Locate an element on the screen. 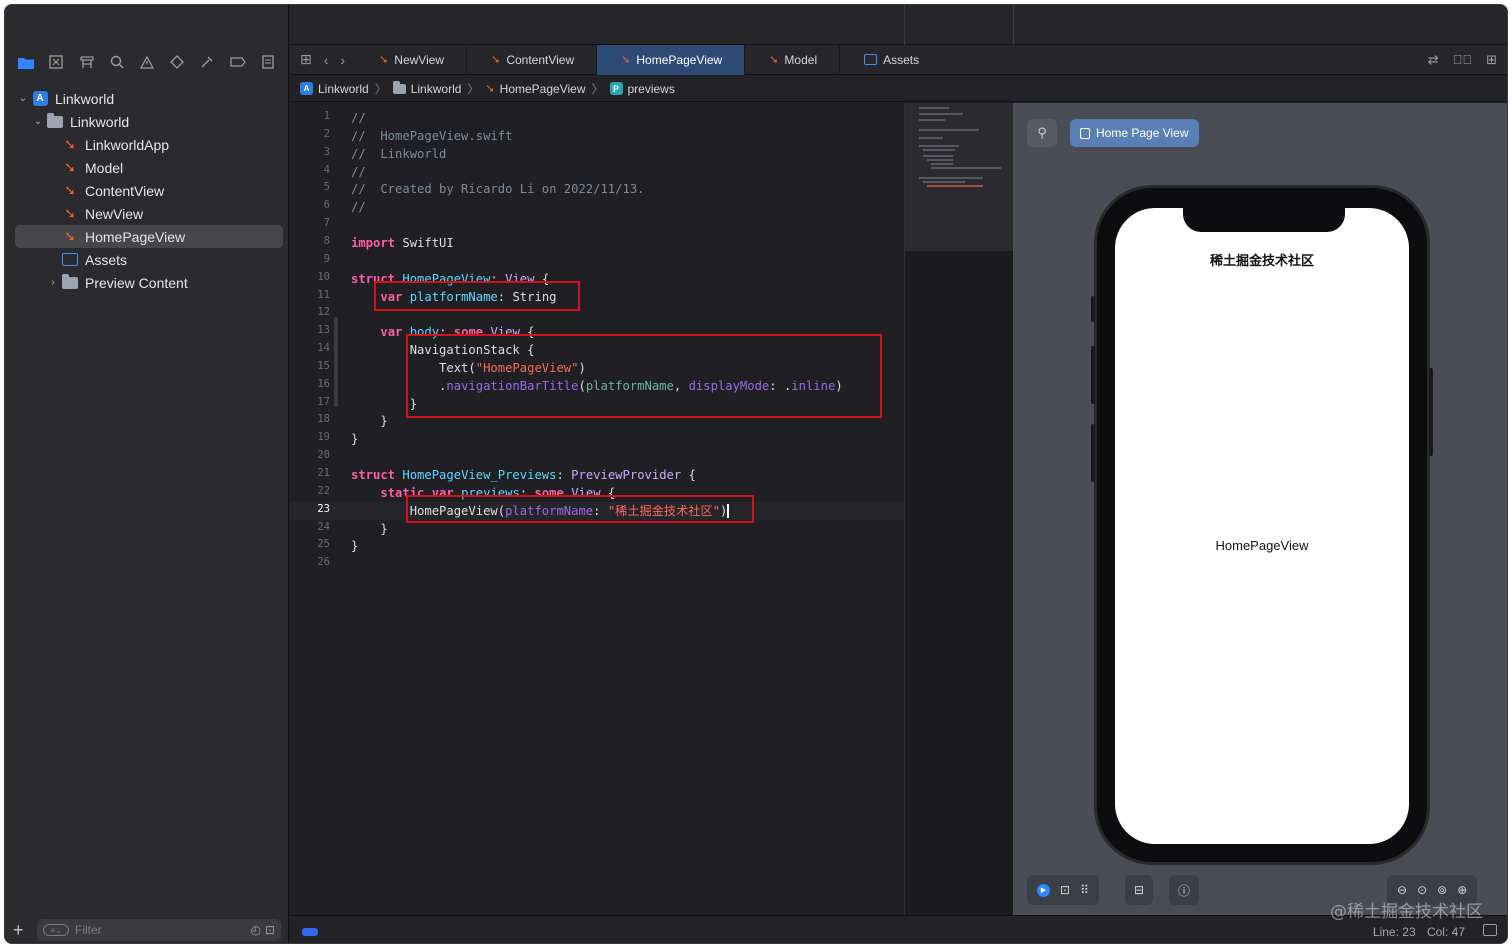 The image size is (1512, 948). breadcrumb-label: previews is located at coordinates (651, 88).